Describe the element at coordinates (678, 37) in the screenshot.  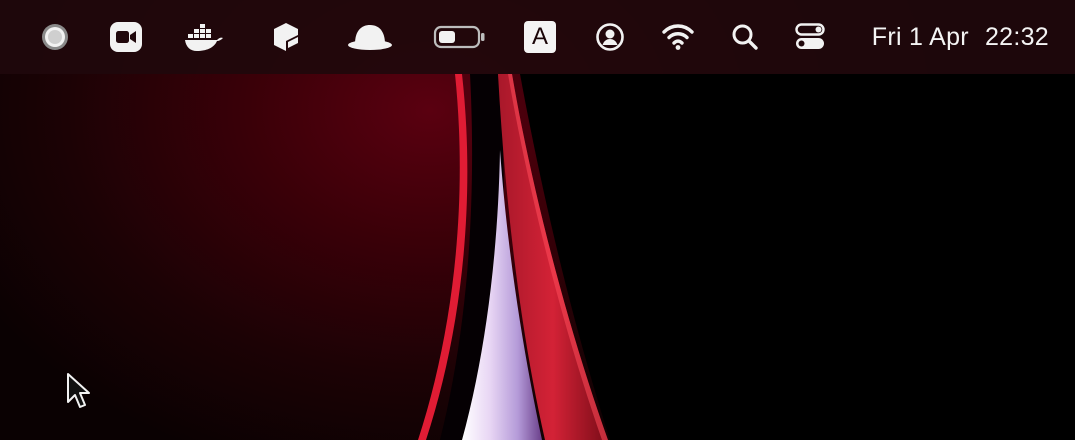
I see `wifi-icon` at that location.